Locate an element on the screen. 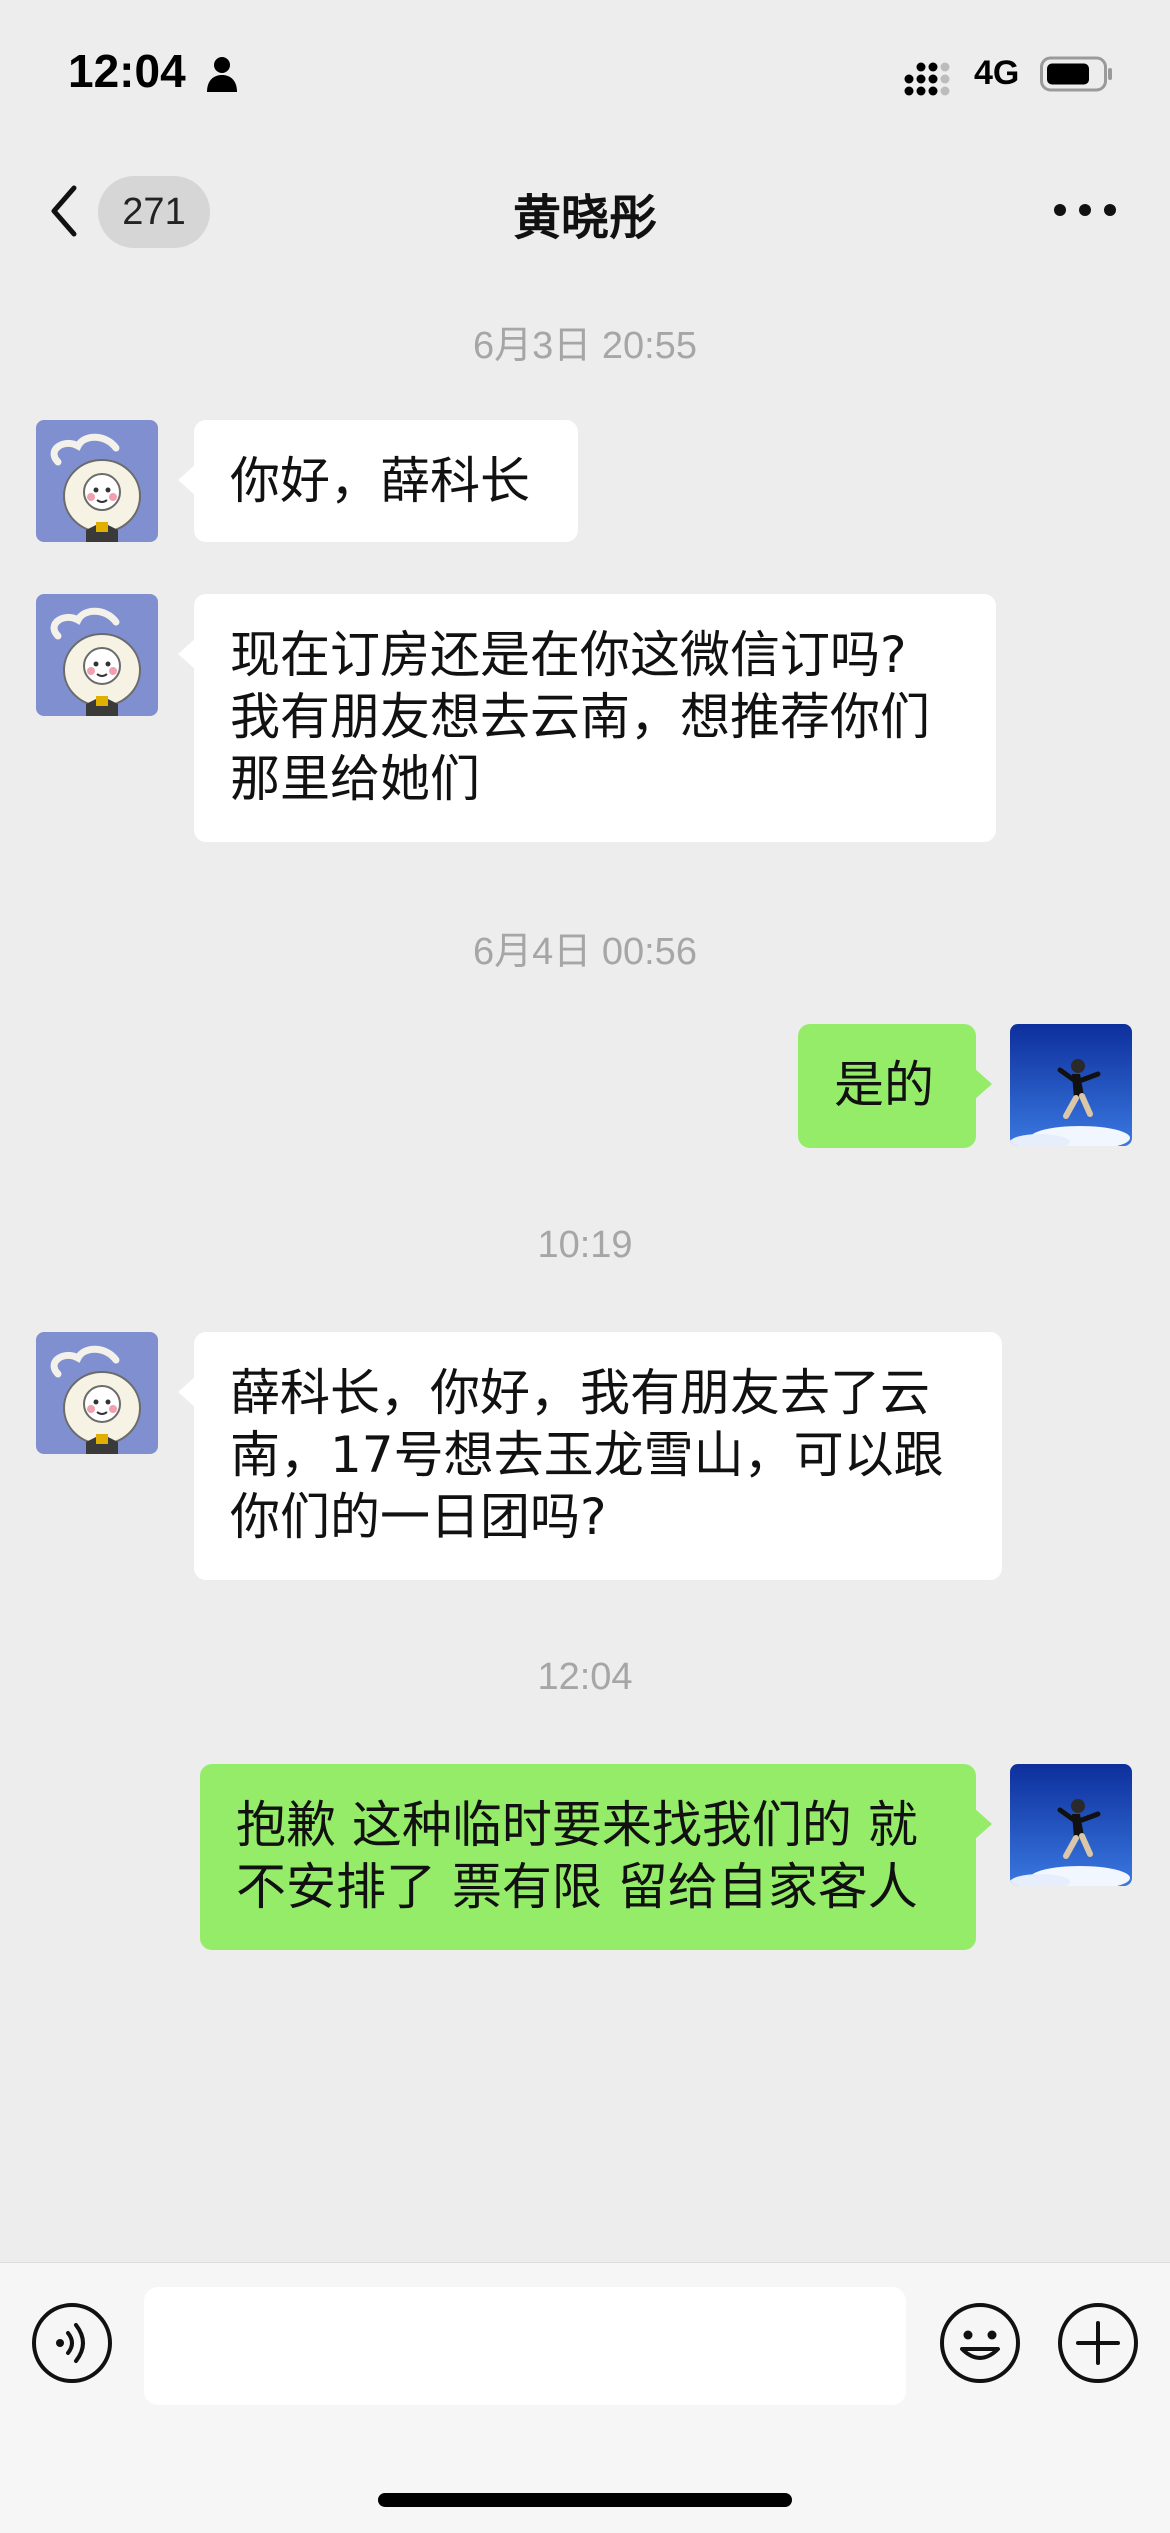 This screenshot has height=2533, width=1170. plus-icon is located at coordinates (1098, 2343).